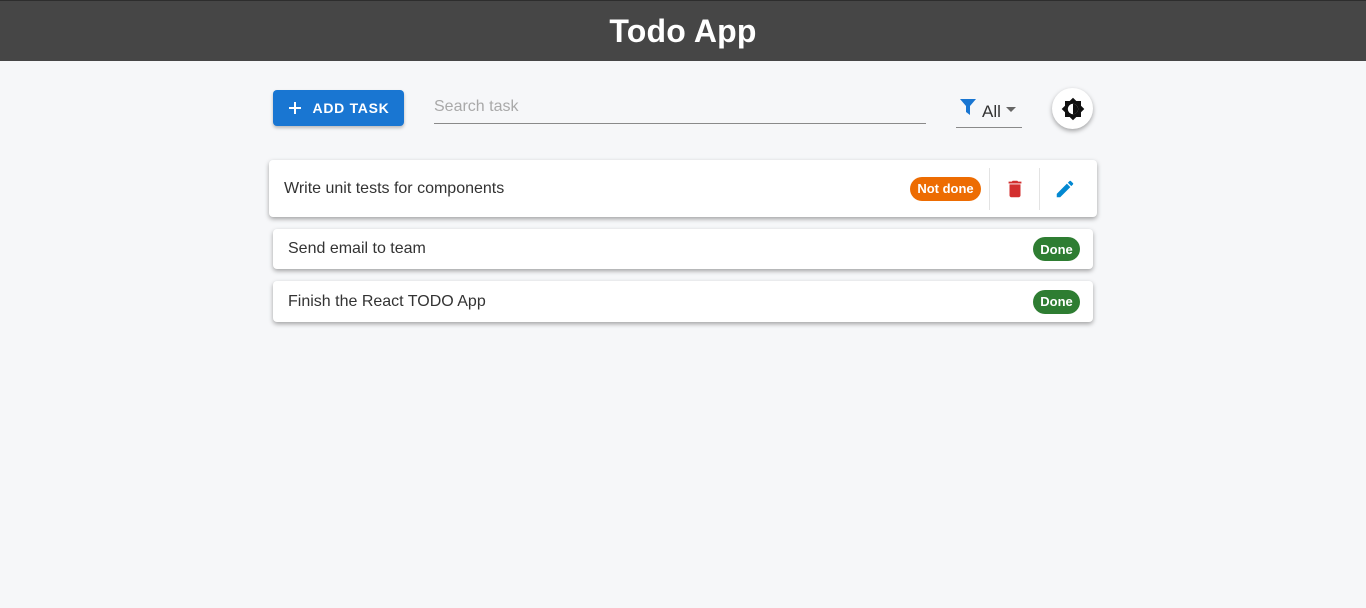  What do you see at coordinates (394, 188) in the screenshot?
I see `task-title: Write unit tests for components` at bounding box center [394, 188].